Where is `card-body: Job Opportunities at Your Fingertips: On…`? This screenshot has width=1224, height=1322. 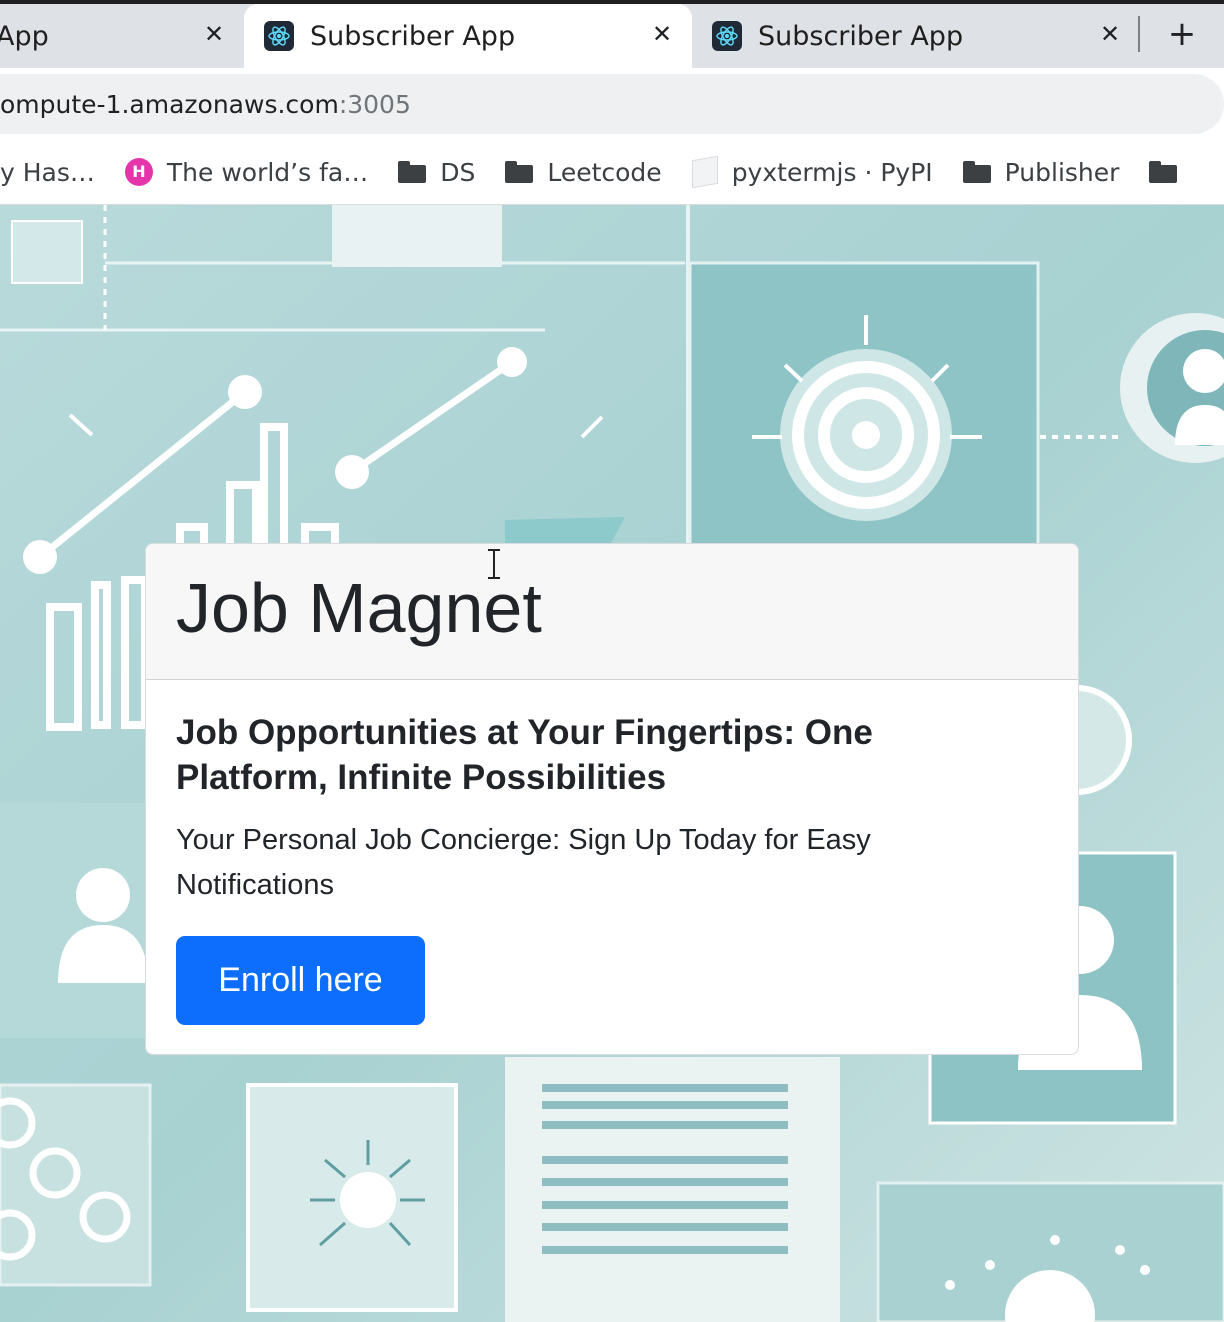
card-body: Job Opportunities at Your Fingertips: On… is located at coordinates (612, 794).